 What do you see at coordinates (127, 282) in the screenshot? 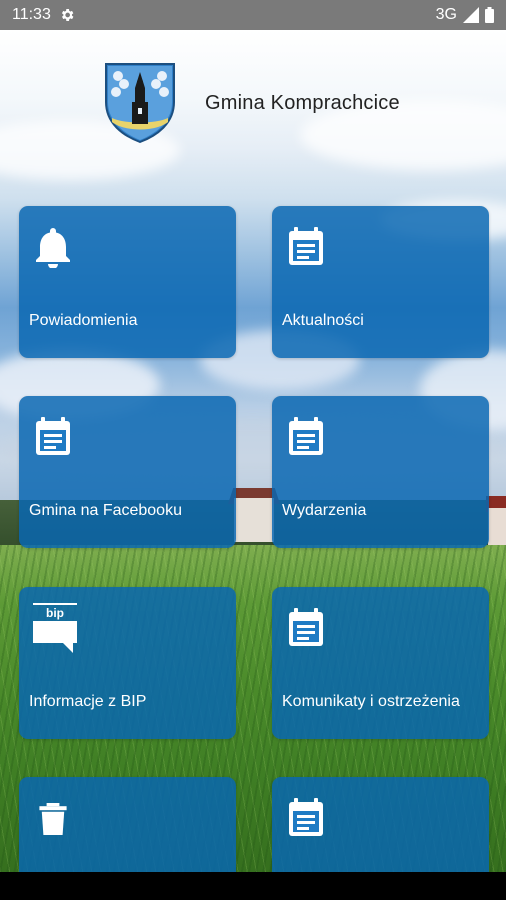
I see `tile-notifications: Powiadomienia` at bounding box center [127, 282].